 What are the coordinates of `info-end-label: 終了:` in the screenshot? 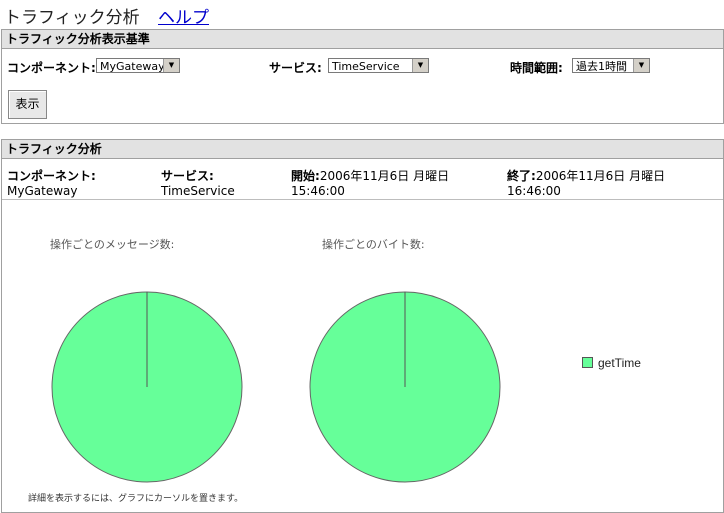 It's located at (521, 176).